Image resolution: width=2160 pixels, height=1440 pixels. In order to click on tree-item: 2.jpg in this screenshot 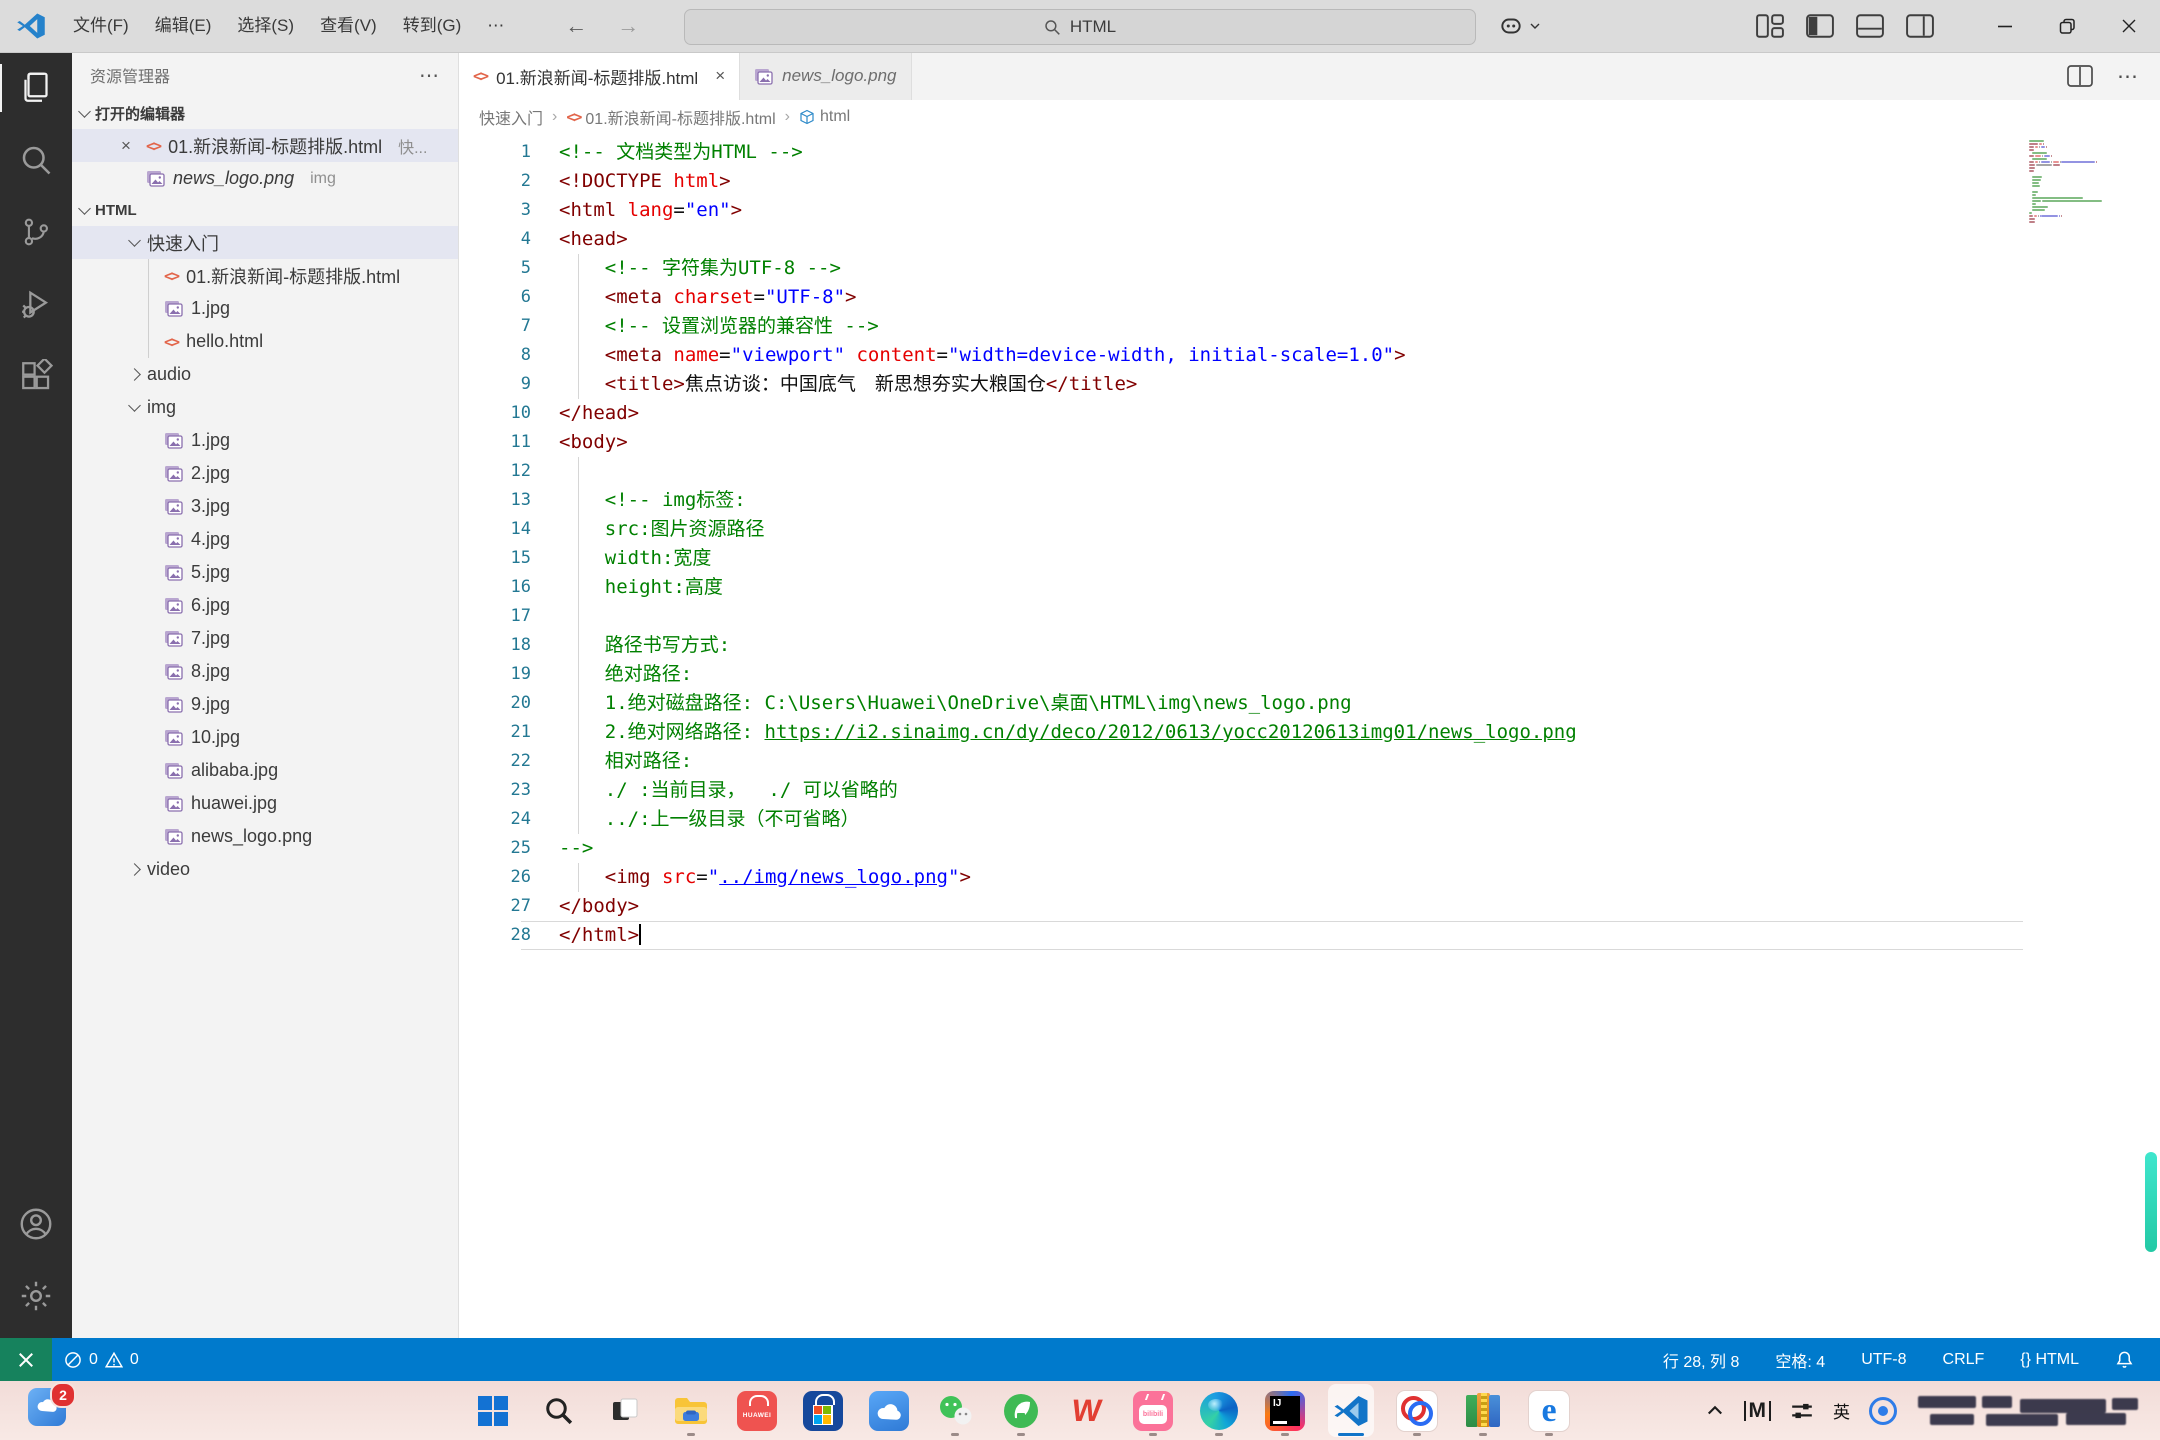, I will do `click(265, 473)`.